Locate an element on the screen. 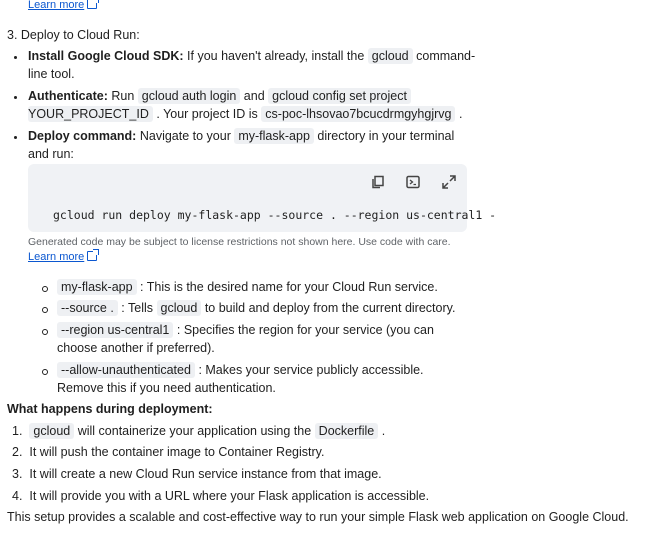 The width and height of the screenshot is (657, 546). deploy-text: Navigate to your is located at coordinates (185, 136).